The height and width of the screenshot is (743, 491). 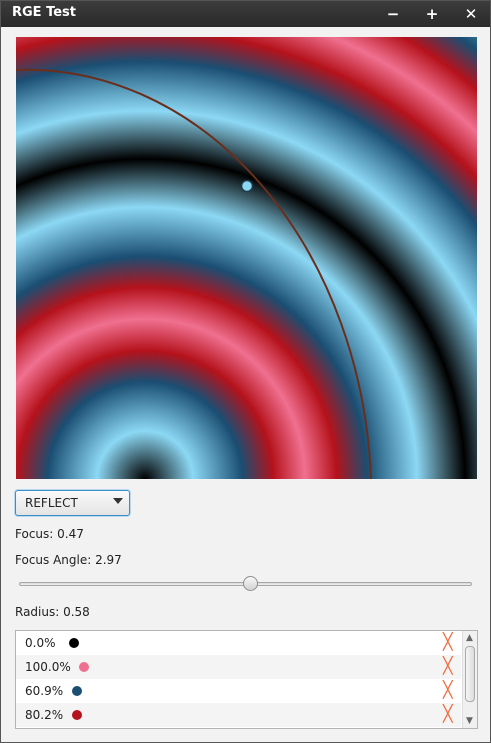 I want to click on chevron-up-icon: ▲, so click(x=469, y=638).